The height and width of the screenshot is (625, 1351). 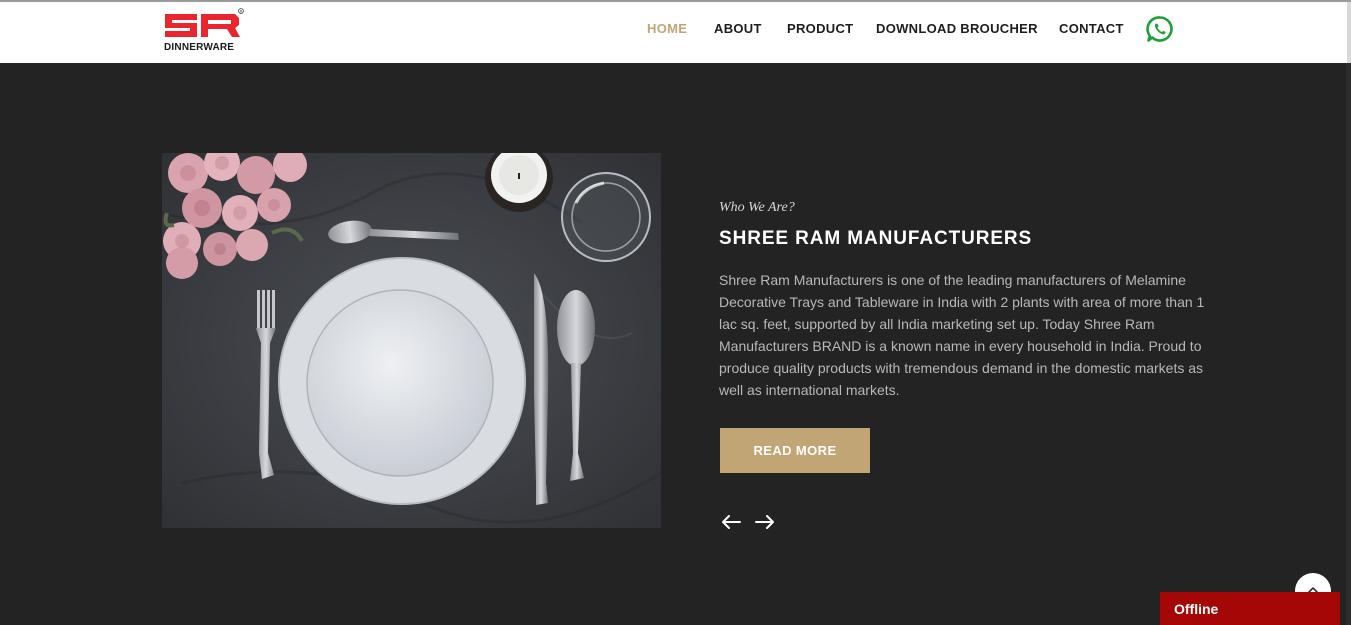 I want to click on chat-widget-status: Offline, so click(x=1250, y=608).